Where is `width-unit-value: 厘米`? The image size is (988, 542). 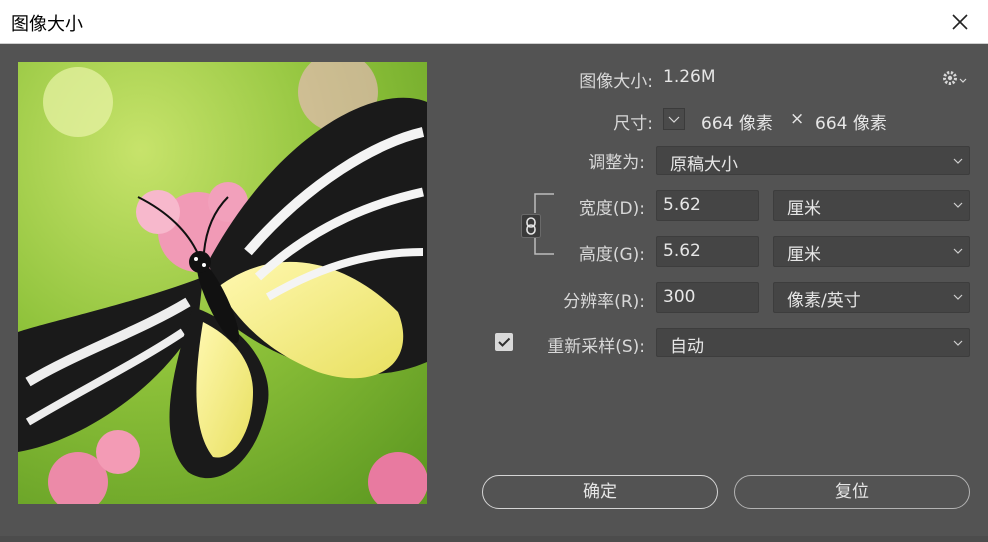 width-unit-value: 厘米 is located at coordinates (804, 209).